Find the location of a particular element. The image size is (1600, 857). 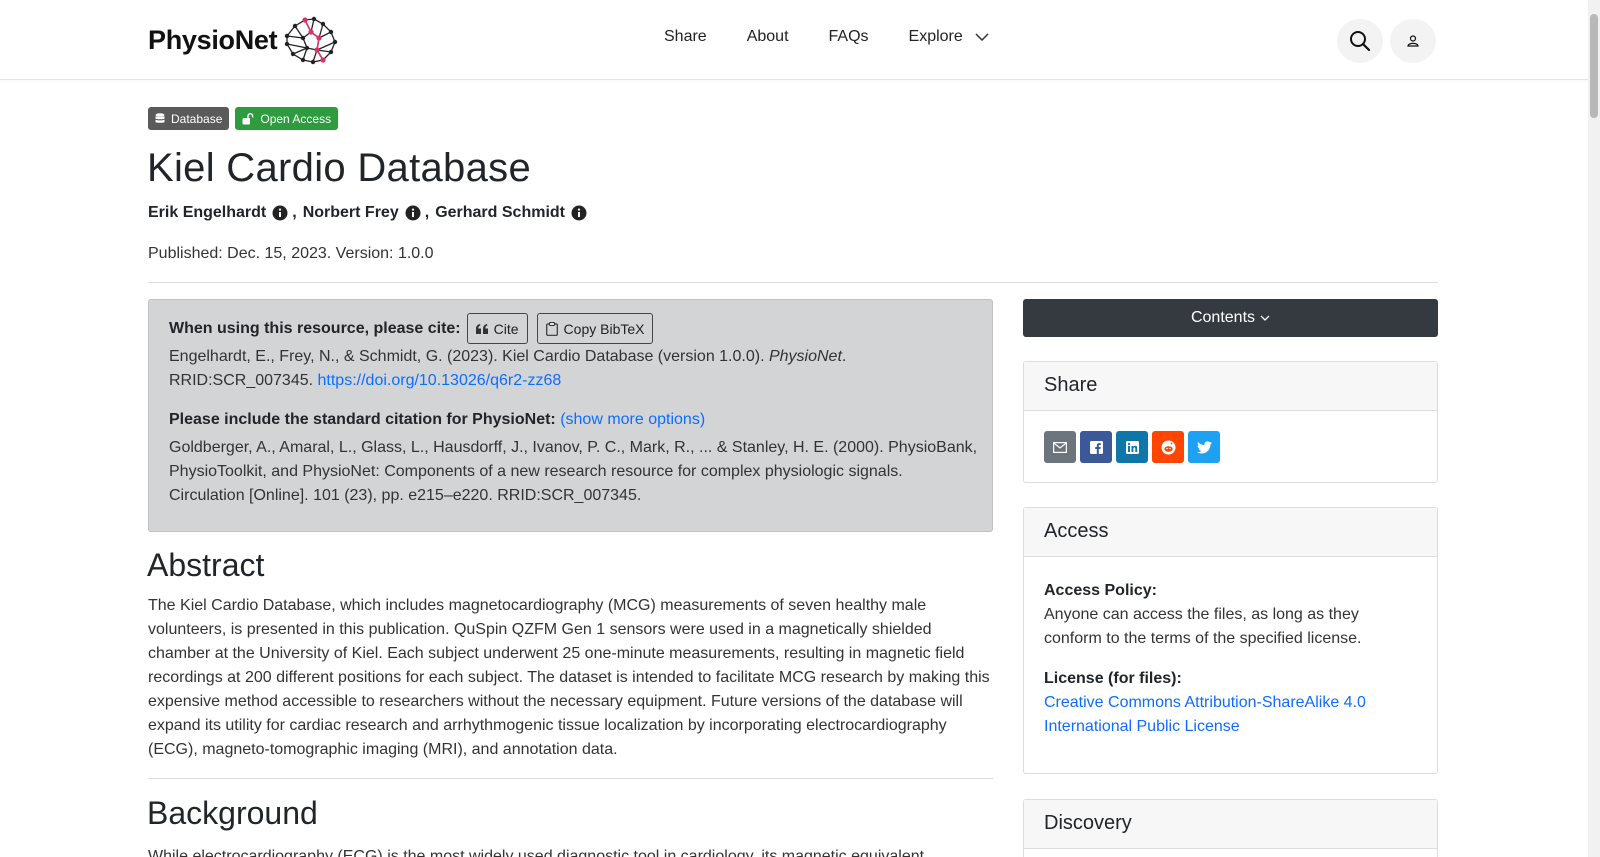

publication-info: Published: Dec. 15, 2023. Version: 1.0.0 is located at coordinates (291, 253).